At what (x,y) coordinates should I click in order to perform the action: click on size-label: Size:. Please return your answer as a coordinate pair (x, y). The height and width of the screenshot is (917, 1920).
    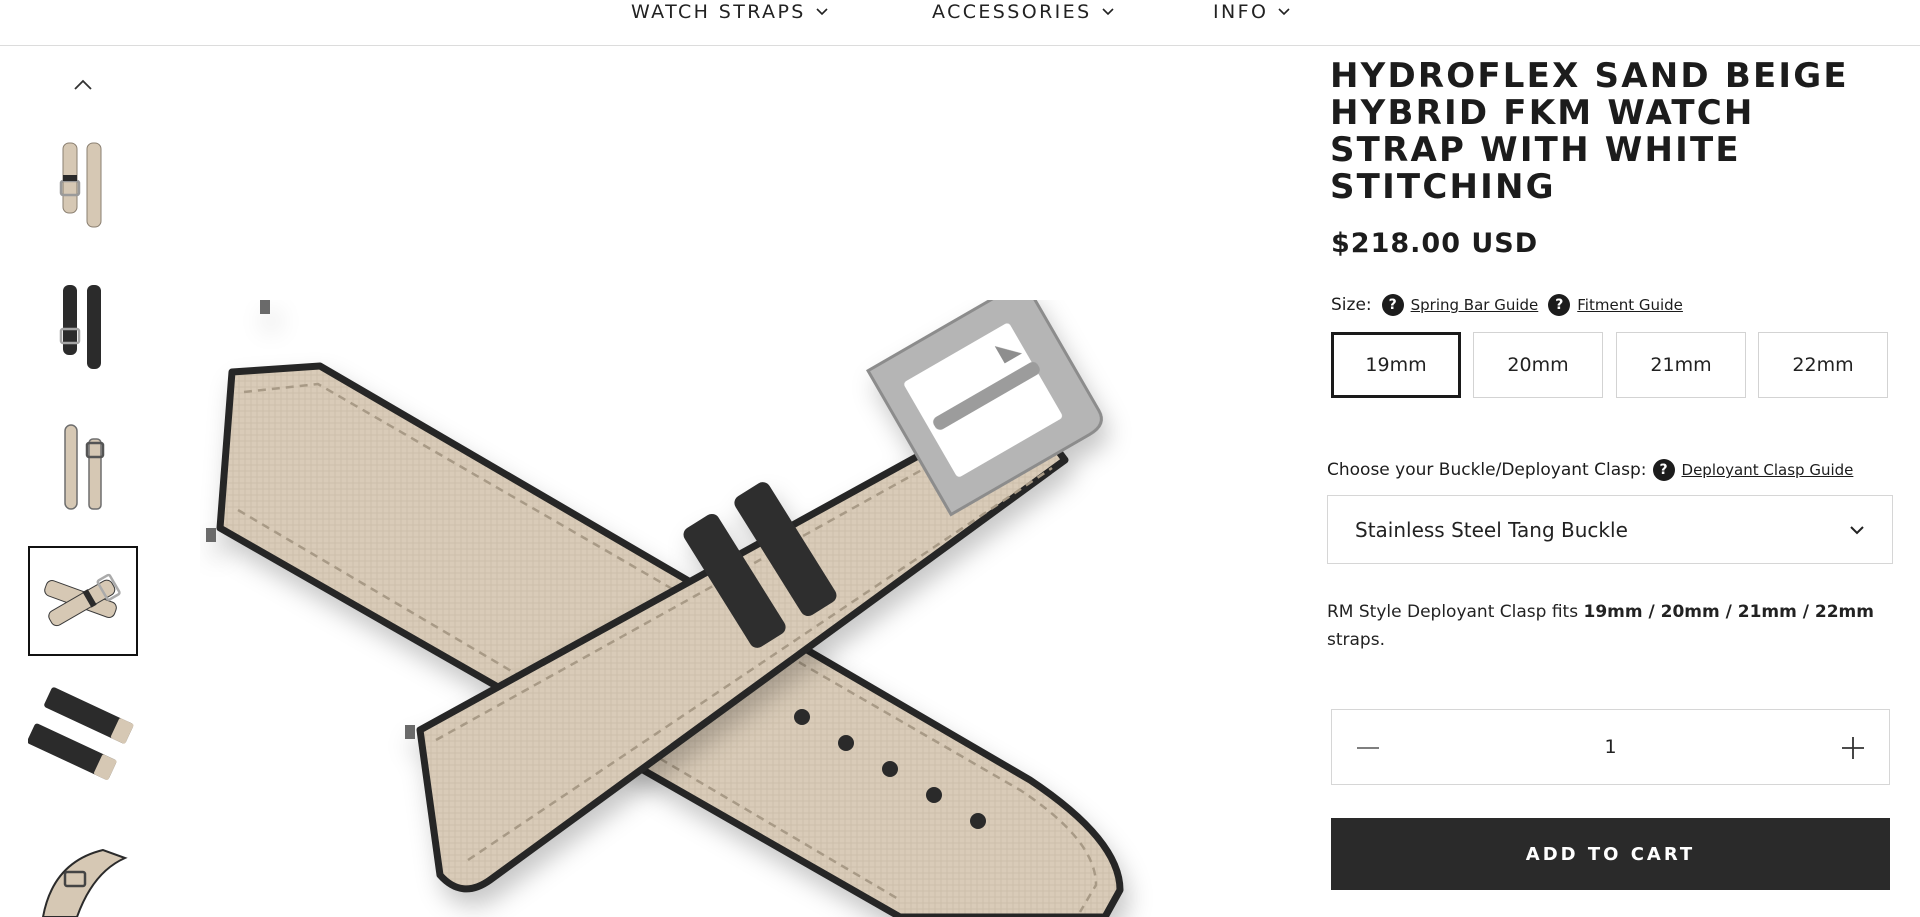
    Looking at the image, I should click on (1351, 305).